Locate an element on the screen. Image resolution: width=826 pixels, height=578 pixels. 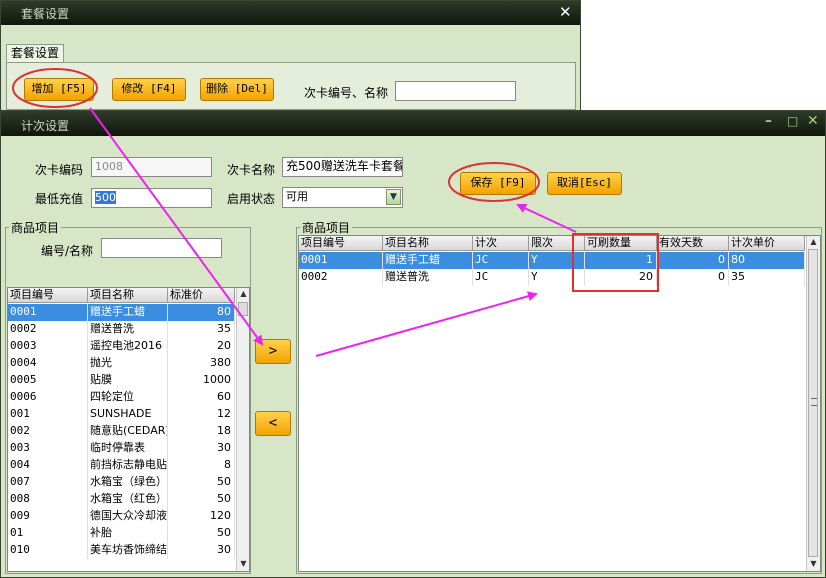
table-row: 0003 遥控电池2016 20 is located at coordinates (121, 346).